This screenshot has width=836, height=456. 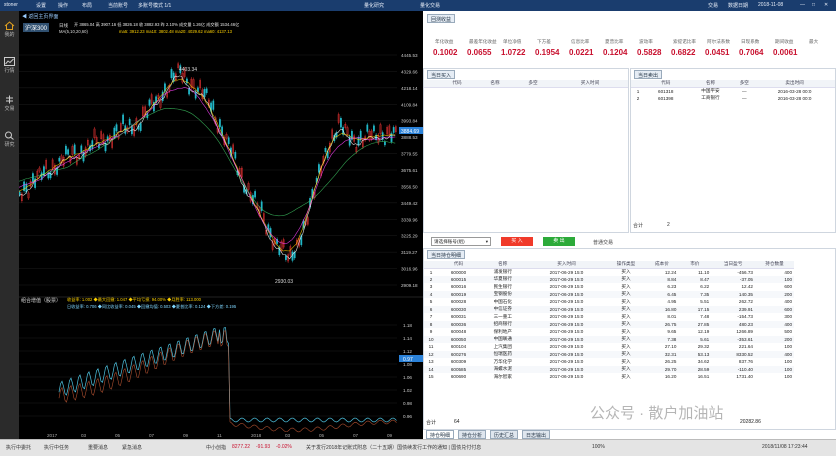 What do you see at coordinates (672, 339) in the screenshot?
I see `table-cell: 7.38` at bounding box center [672, 339].